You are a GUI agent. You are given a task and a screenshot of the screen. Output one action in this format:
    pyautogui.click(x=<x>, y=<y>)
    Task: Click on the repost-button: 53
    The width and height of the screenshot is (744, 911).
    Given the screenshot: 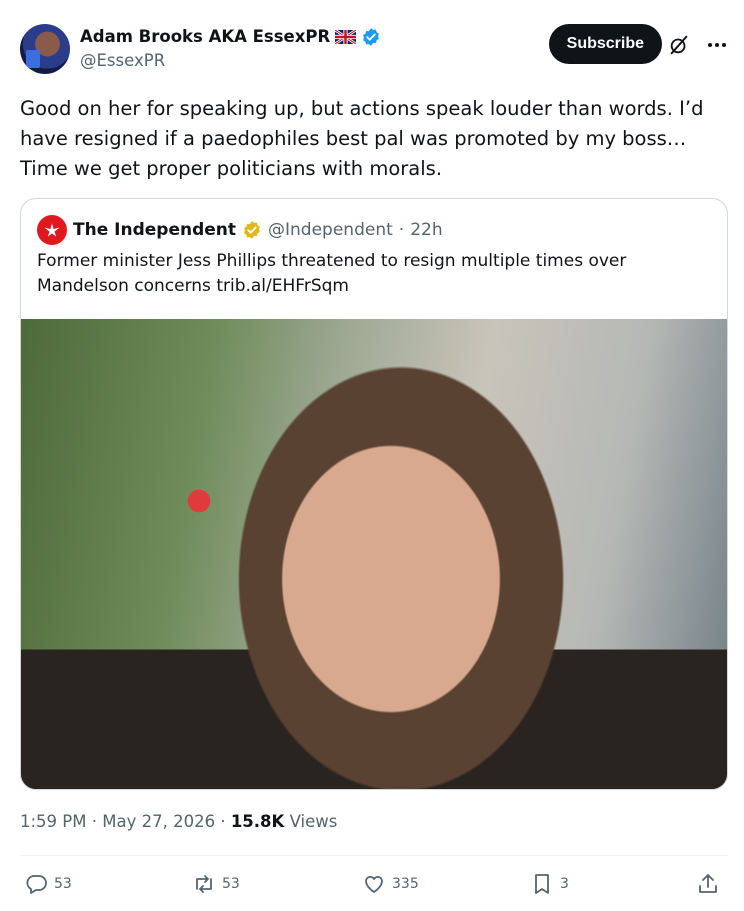 What is the action you would take?
    pyautogui.click(x=216, y=884)
    